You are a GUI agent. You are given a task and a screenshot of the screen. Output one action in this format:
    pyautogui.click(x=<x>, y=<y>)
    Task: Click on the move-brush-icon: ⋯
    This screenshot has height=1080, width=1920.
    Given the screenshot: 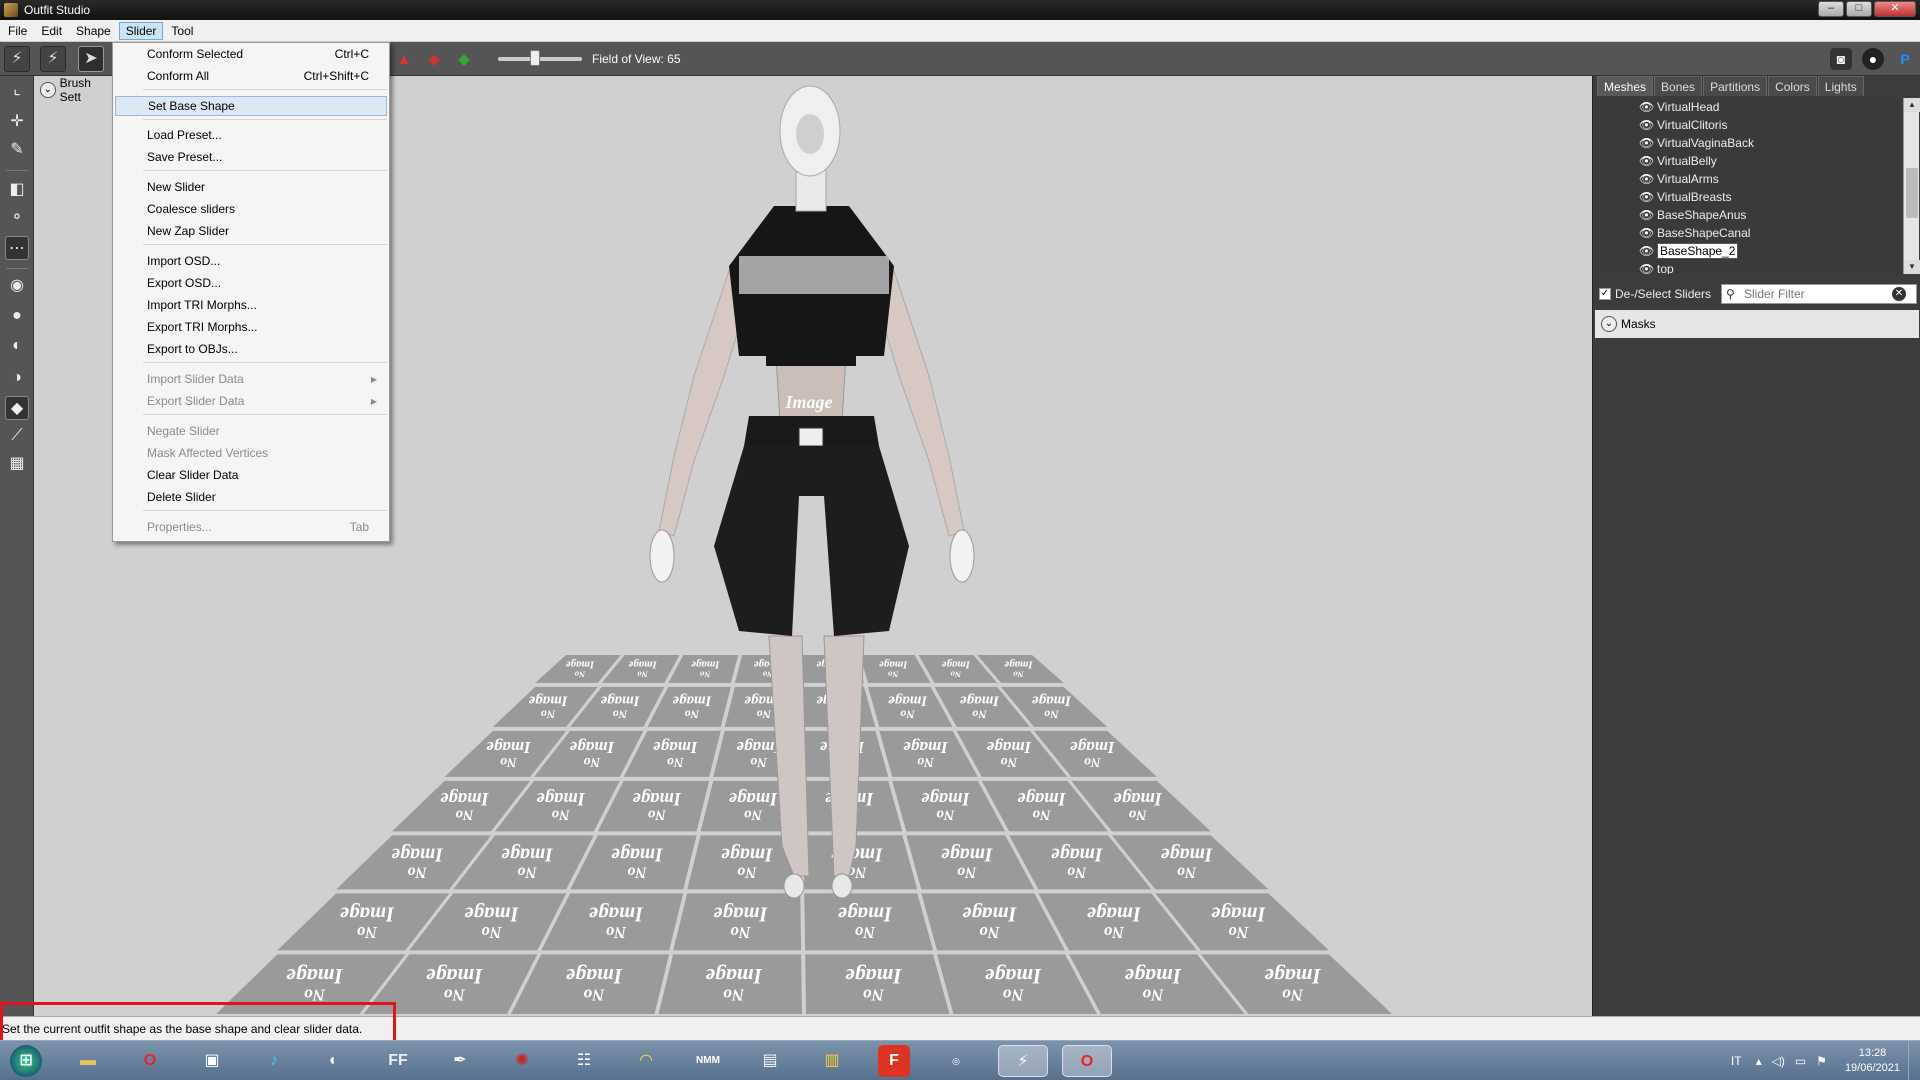 What is the action you would take?
    pyautogui.click(x=17, y=248)
    